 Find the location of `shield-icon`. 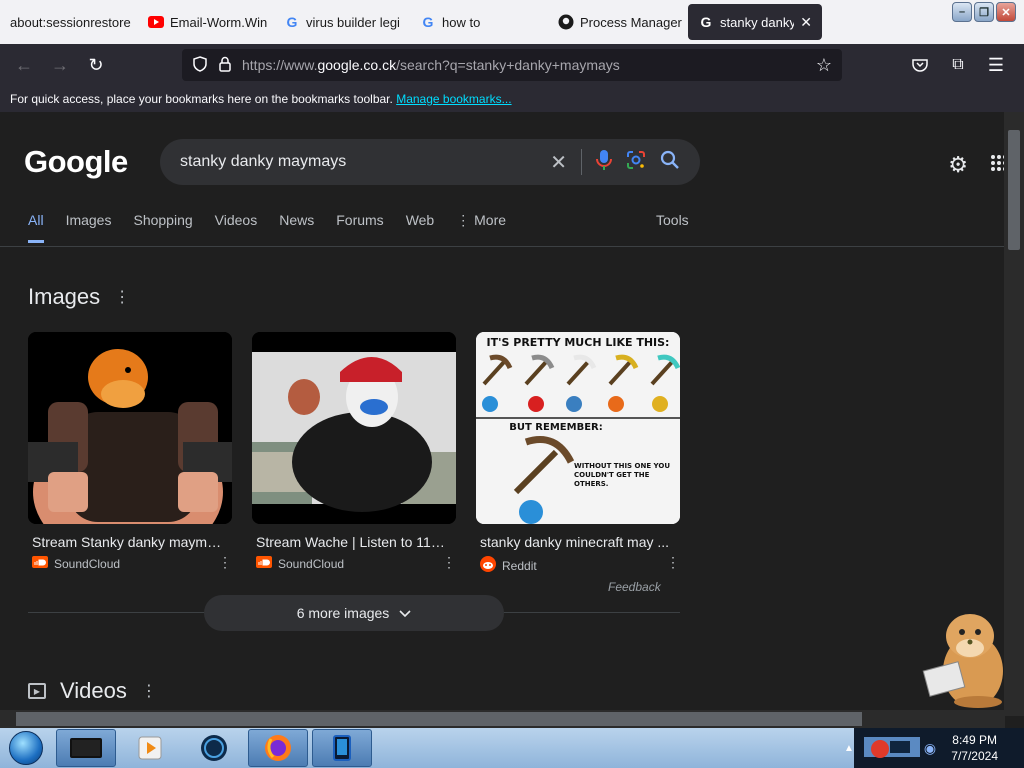

shield-icon is located at coordinates (200, 65).